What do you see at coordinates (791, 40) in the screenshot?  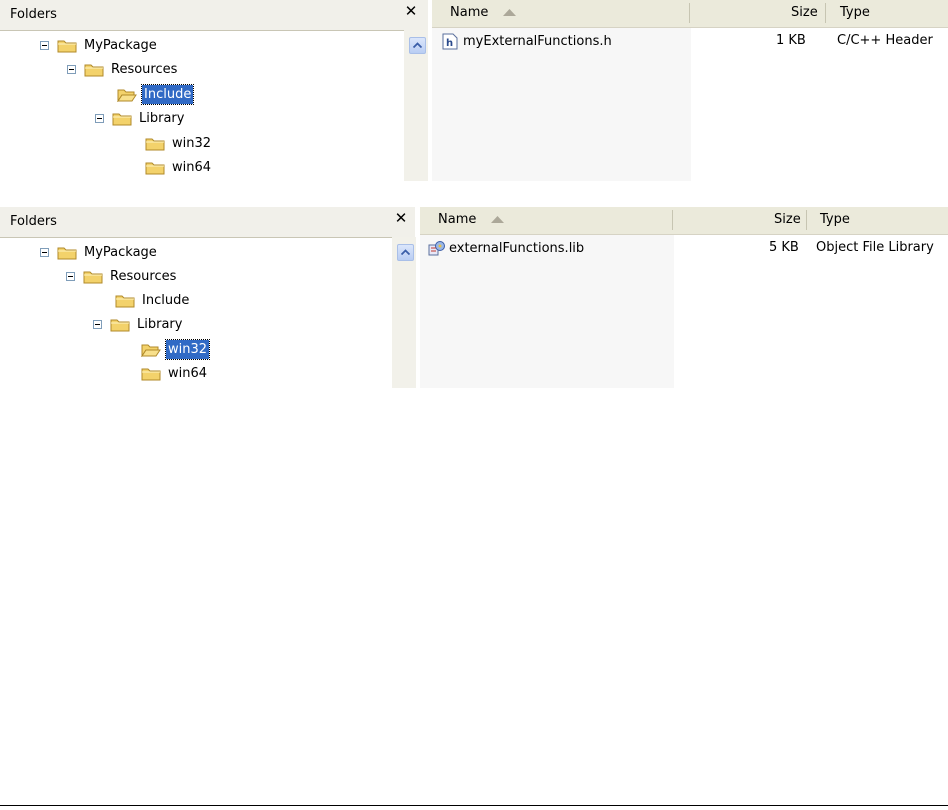 I see `file-size: 1 KB` at bounding box center [791, 40].